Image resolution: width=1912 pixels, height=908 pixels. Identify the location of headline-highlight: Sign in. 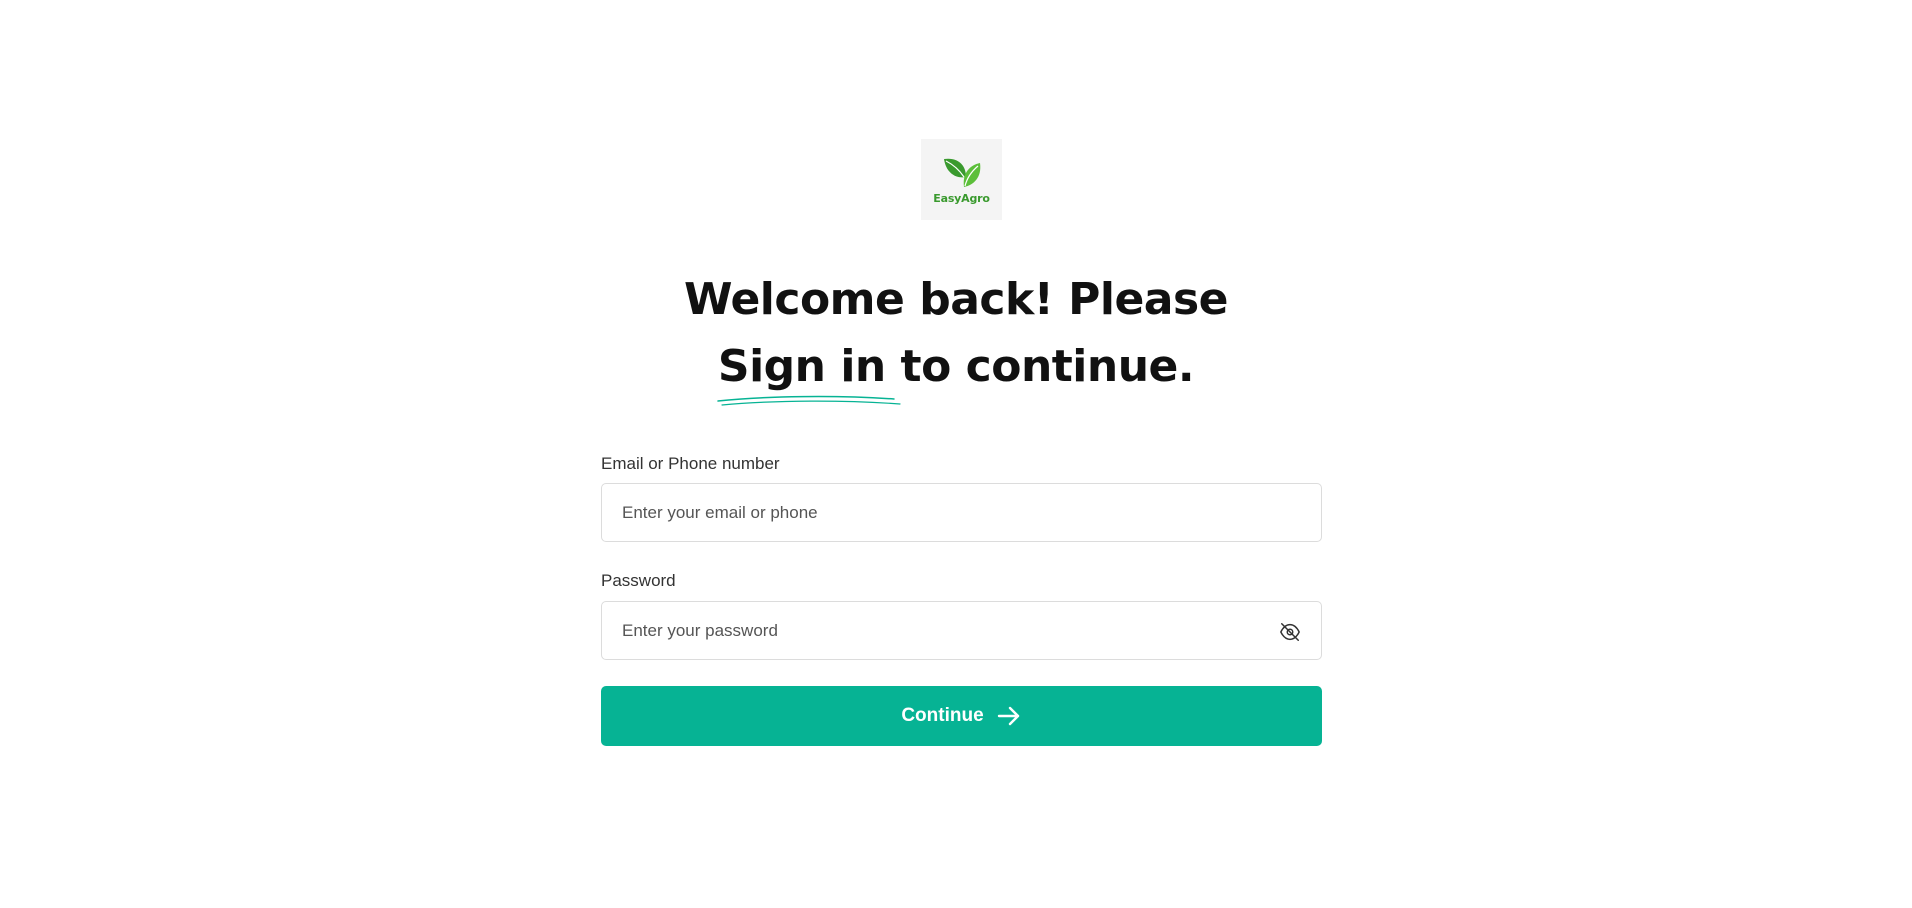
(809, 369).